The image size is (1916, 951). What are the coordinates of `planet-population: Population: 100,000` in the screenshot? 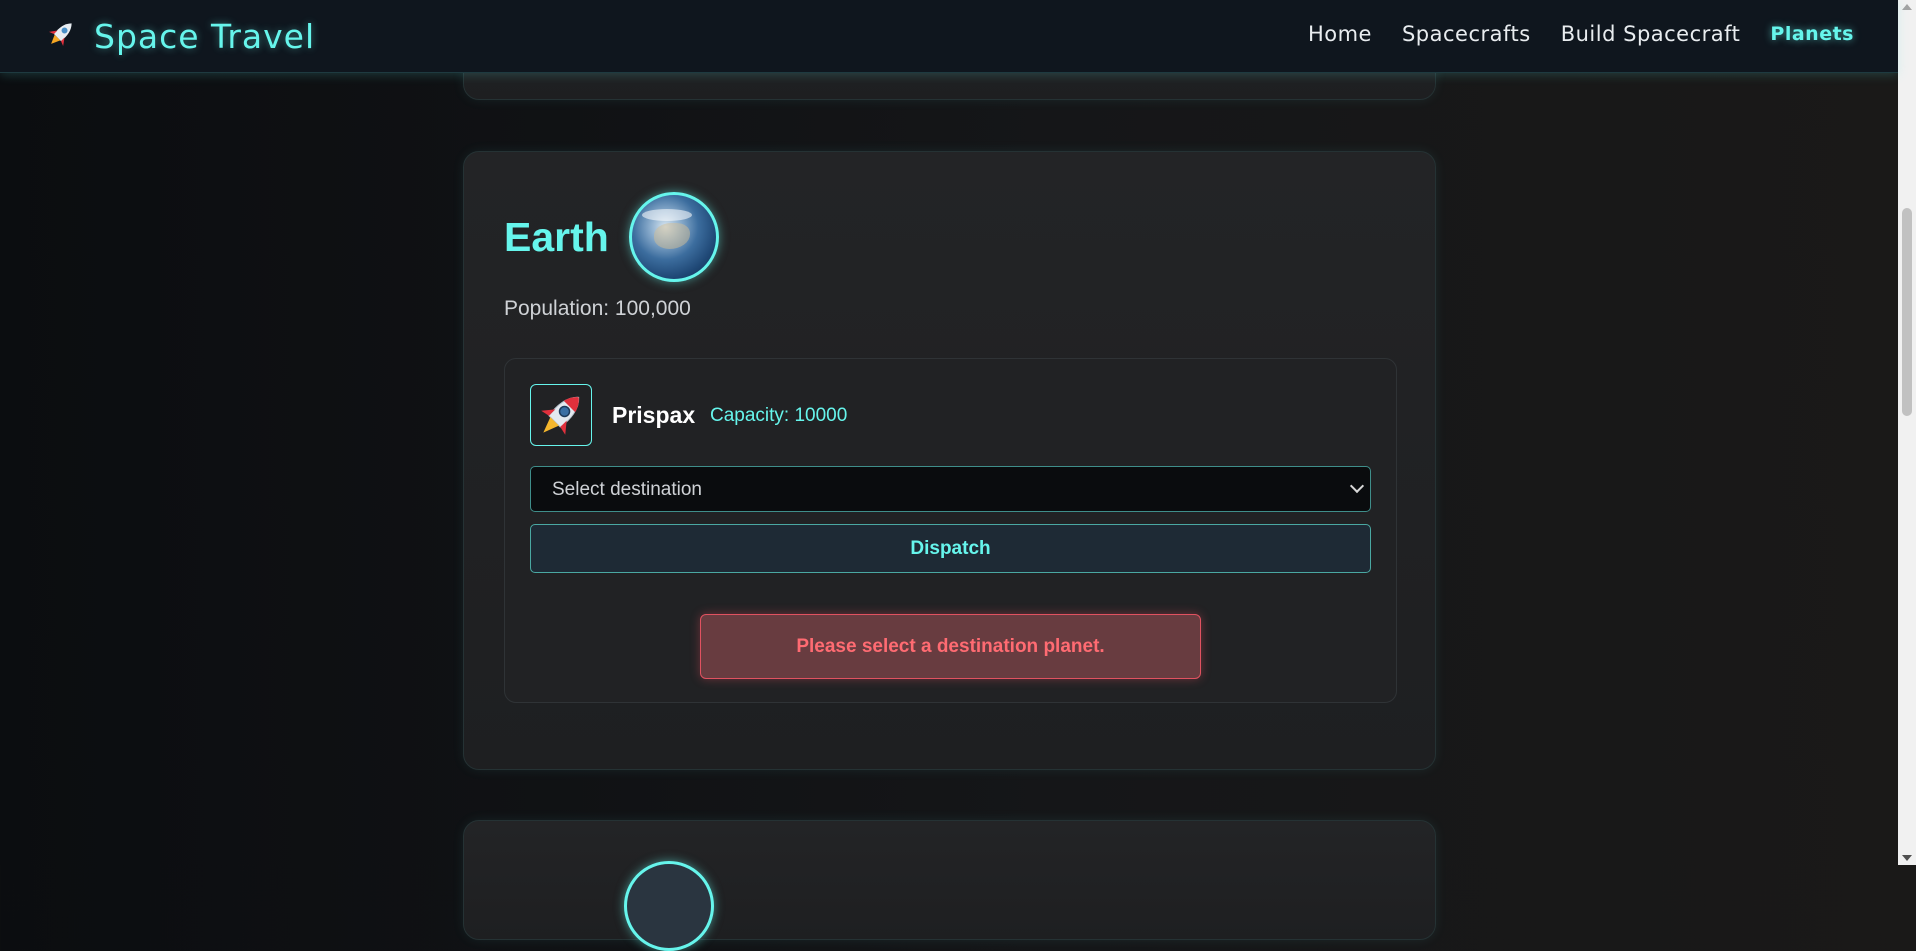 It's located at (597, 308).